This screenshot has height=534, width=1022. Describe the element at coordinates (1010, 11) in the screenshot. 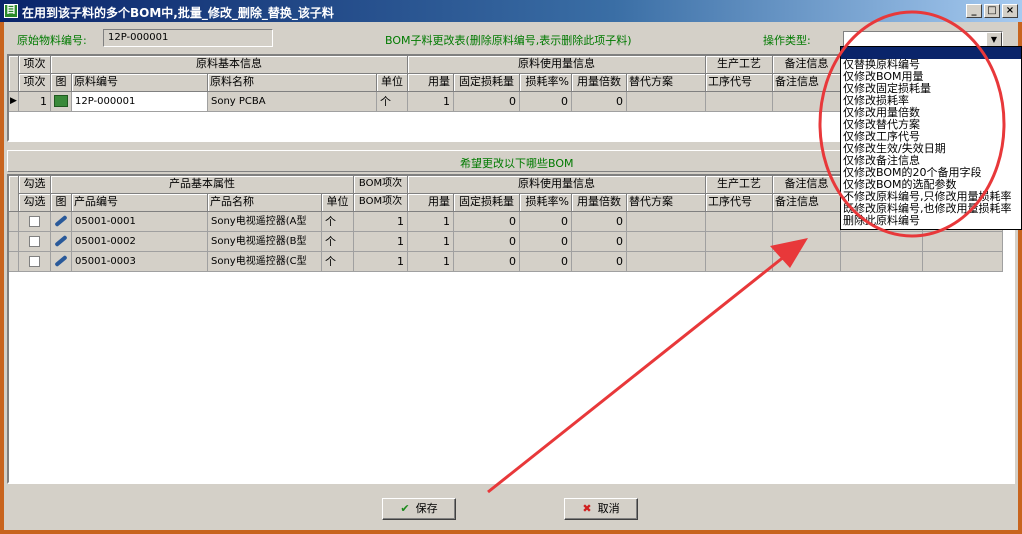

I see `close-button: ×` at that location.